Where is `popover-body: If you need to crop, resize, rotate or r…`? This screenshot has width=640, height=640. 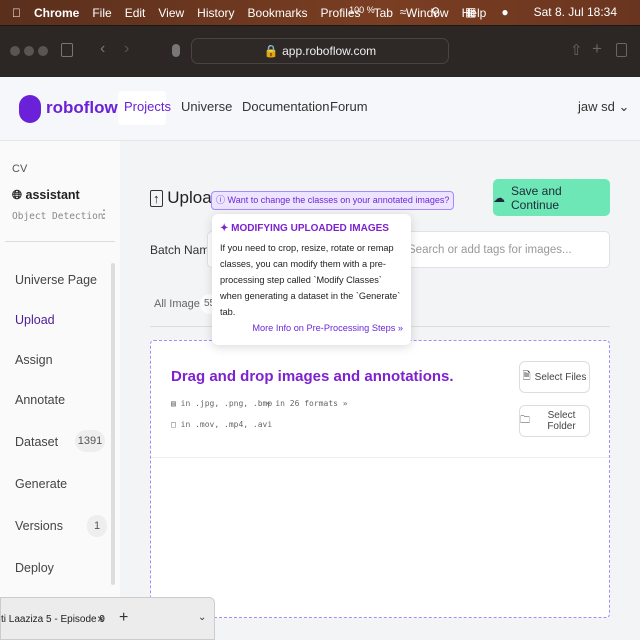
popover-body: If you need to crop, resize, rotate or r… is located at coordinates (310, 280).